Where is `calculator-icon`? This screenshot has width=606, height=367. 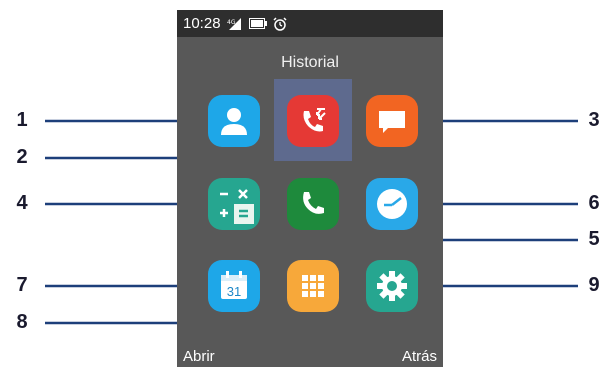 calculator-icon is located at coordinates (237, 206).